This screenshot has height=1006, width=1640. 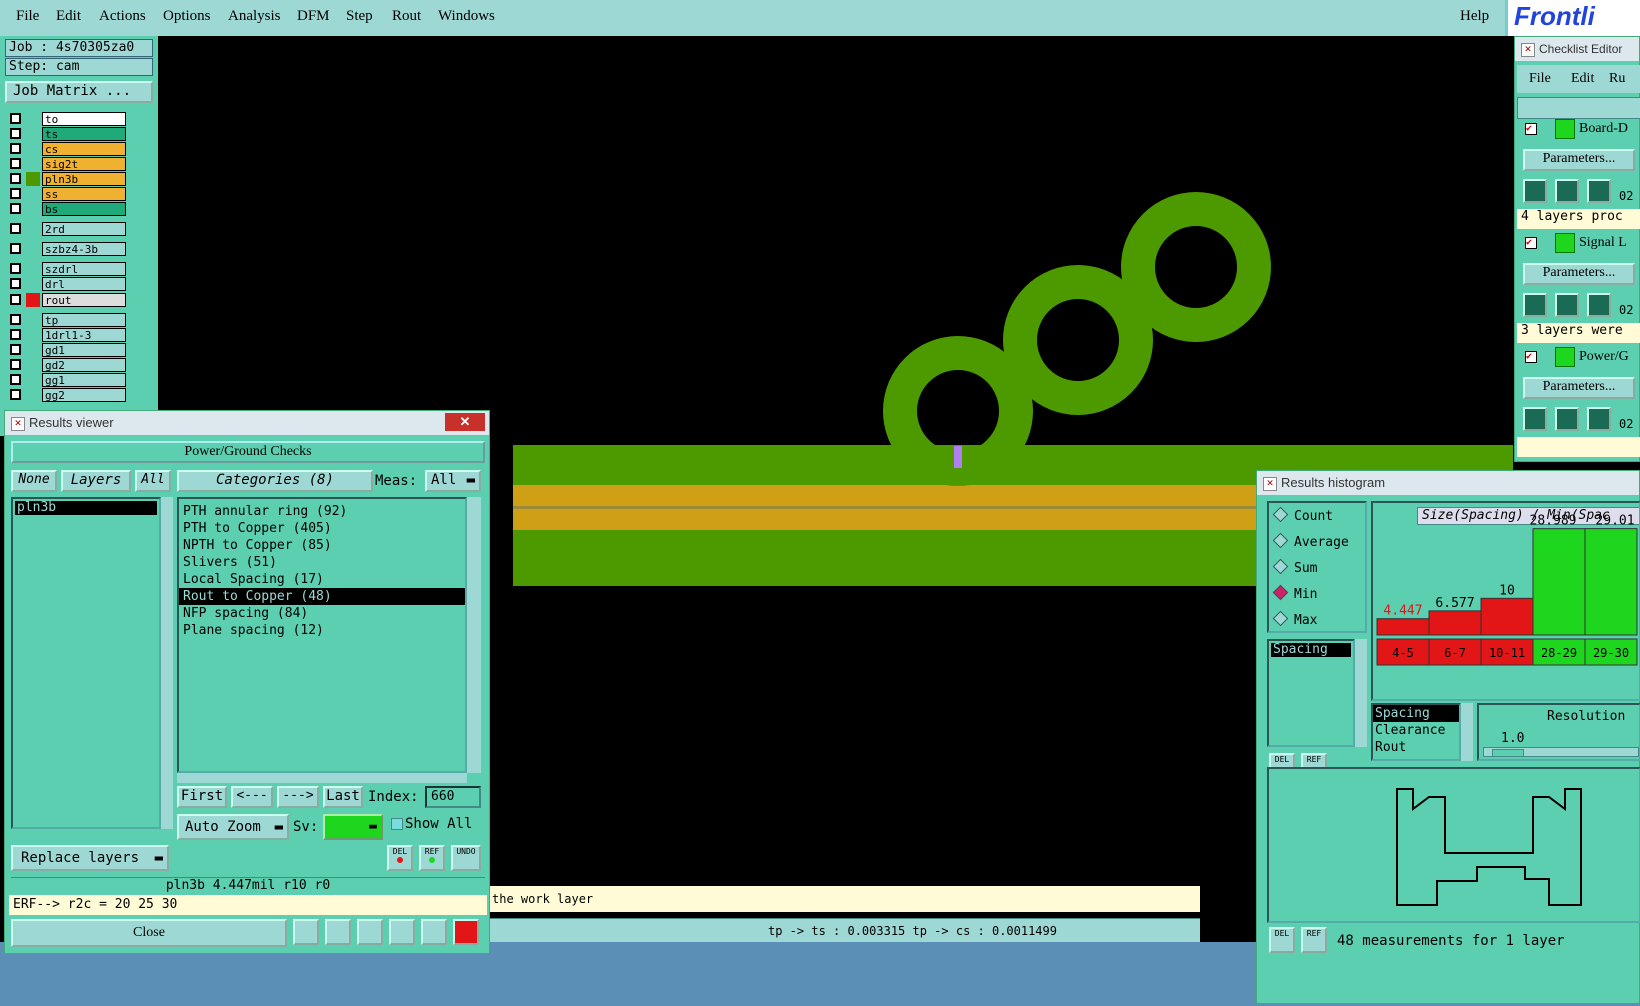 What do you see at coordinates (167, 663) in the screenshot?
I see `layer-list-scrollbar` at bounding box center [167, 663].